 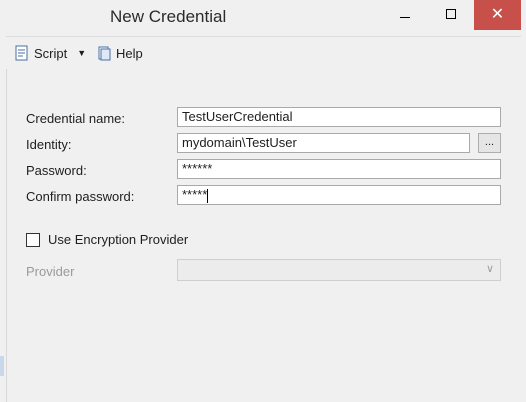 I want to click on close-icon: ✕, so click(x=497, y=14).